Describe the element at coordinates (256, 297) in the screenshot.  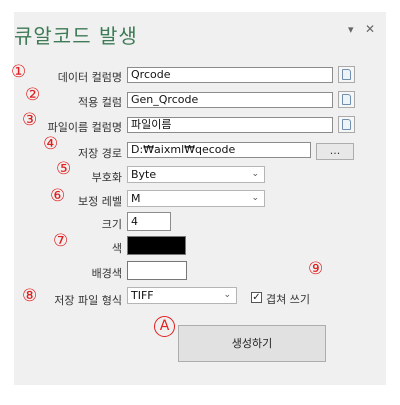
I see `overwrite-checkbox: ✓` at that location.